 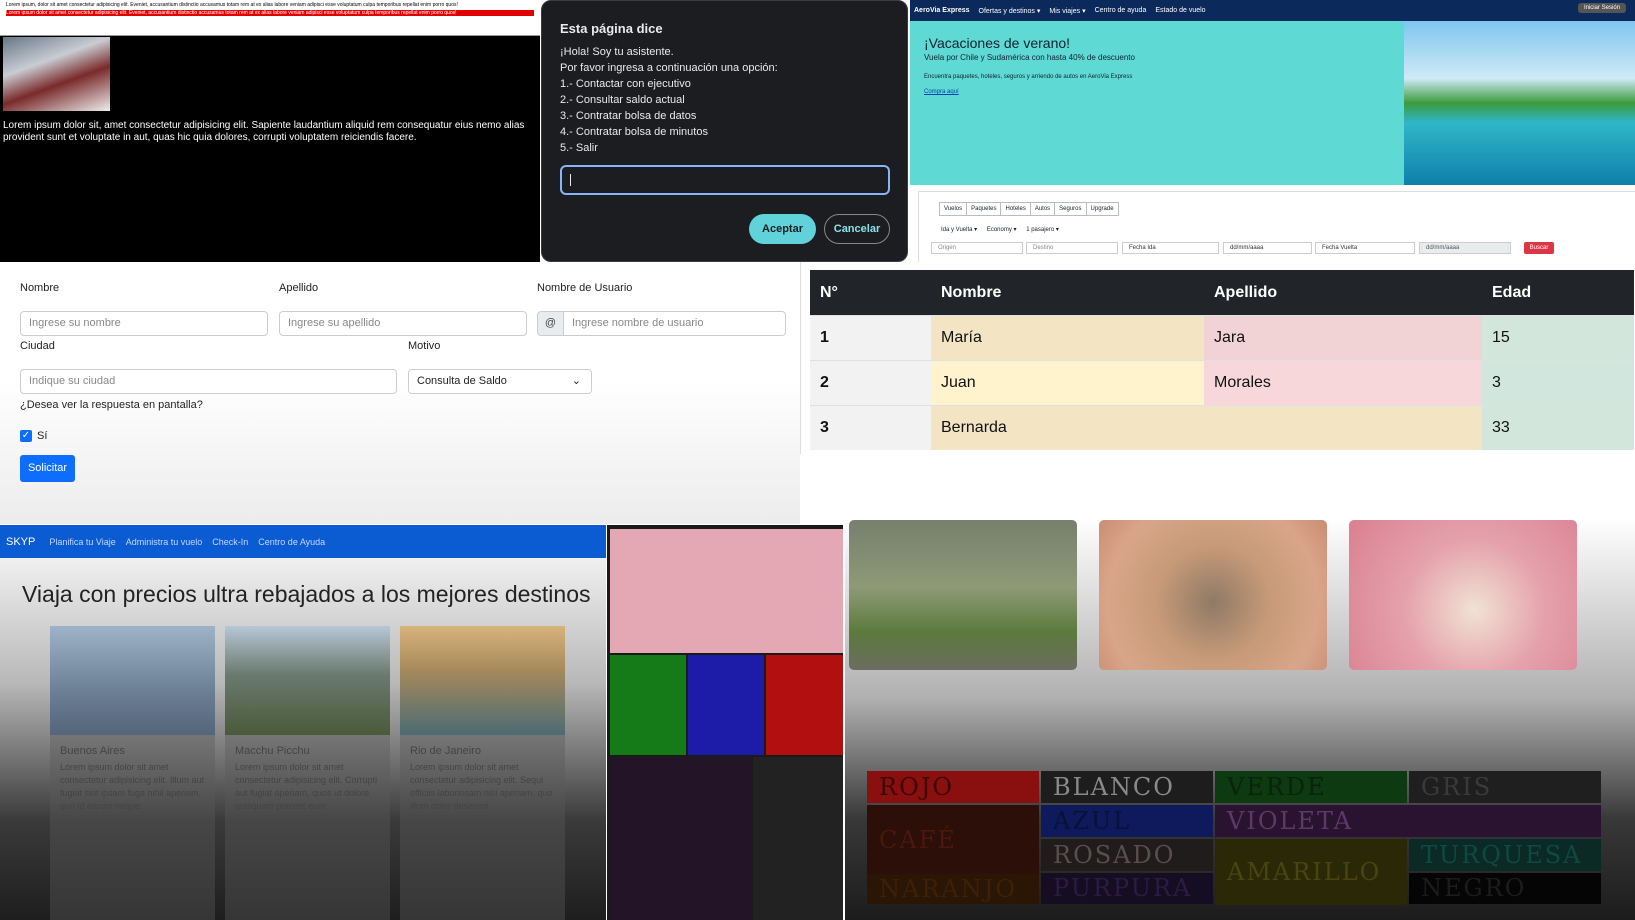 I want to click on tab-autos: Autos, so click(x=1042, y=209).